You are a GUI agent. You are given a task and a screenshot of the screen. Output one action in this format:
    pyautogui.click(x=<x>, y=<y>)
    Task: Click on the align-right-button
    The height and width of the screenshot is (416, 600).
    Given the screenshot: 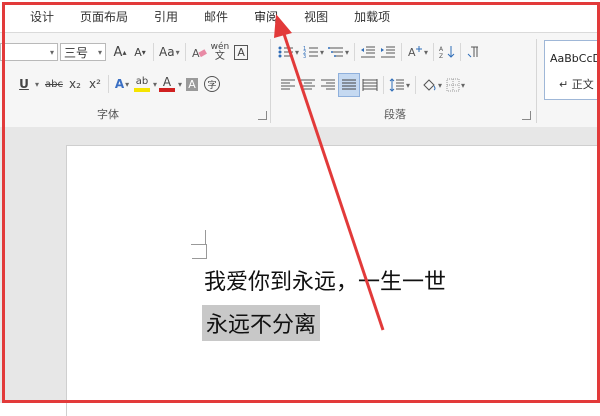 What is the action you would take?
    pyautogui.click(x=328, y=85)
    